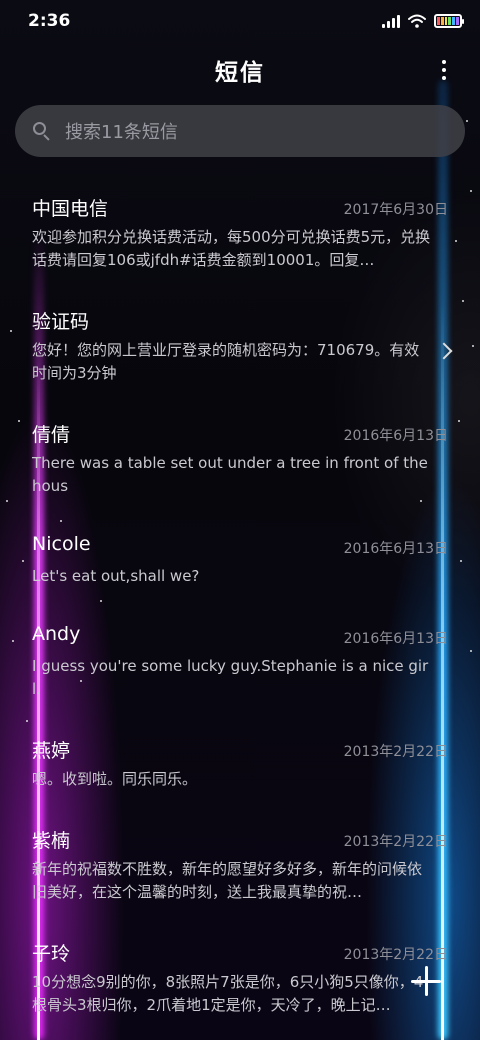 The image size is (480, 1040). What do you see at coordinates (61, 322) in the screenshot?
I see `conversation-name: 验证码` at bounding box center [61, 322].